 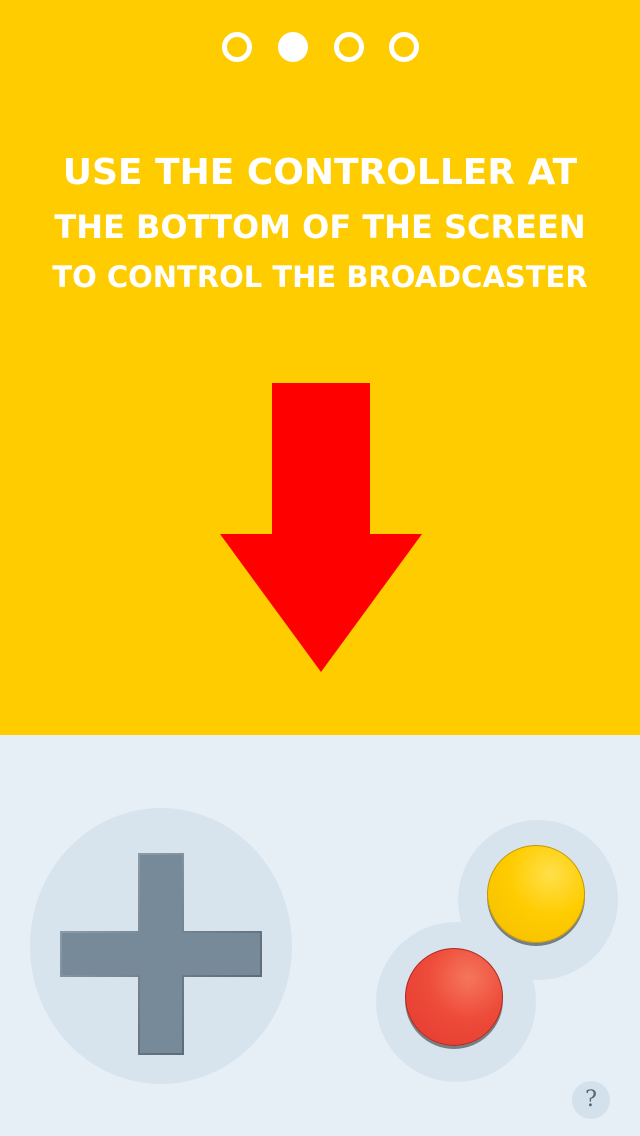 What do you see at coordinates (161, 954) in the screenshot?
I see `dpad-icon` at bounding box center [161, 954].